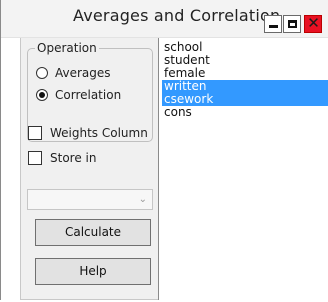  I want to click on maximize-icon, so click(292, 24).